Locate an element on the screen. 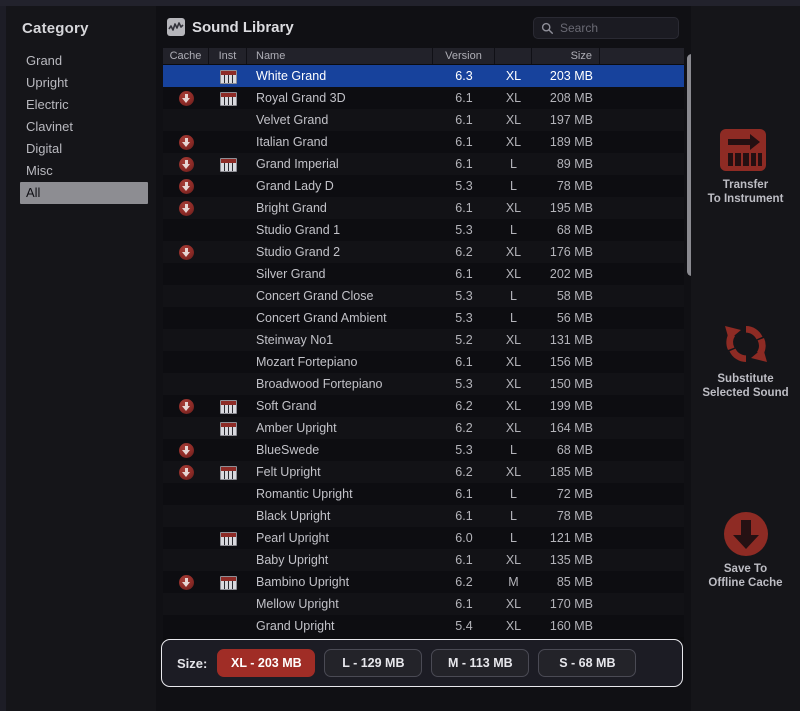 This screenshot has width=800, height=711. table-row: Royal Grand 3D 6.1 XL 208 MB is located at coordinates (423, 98).